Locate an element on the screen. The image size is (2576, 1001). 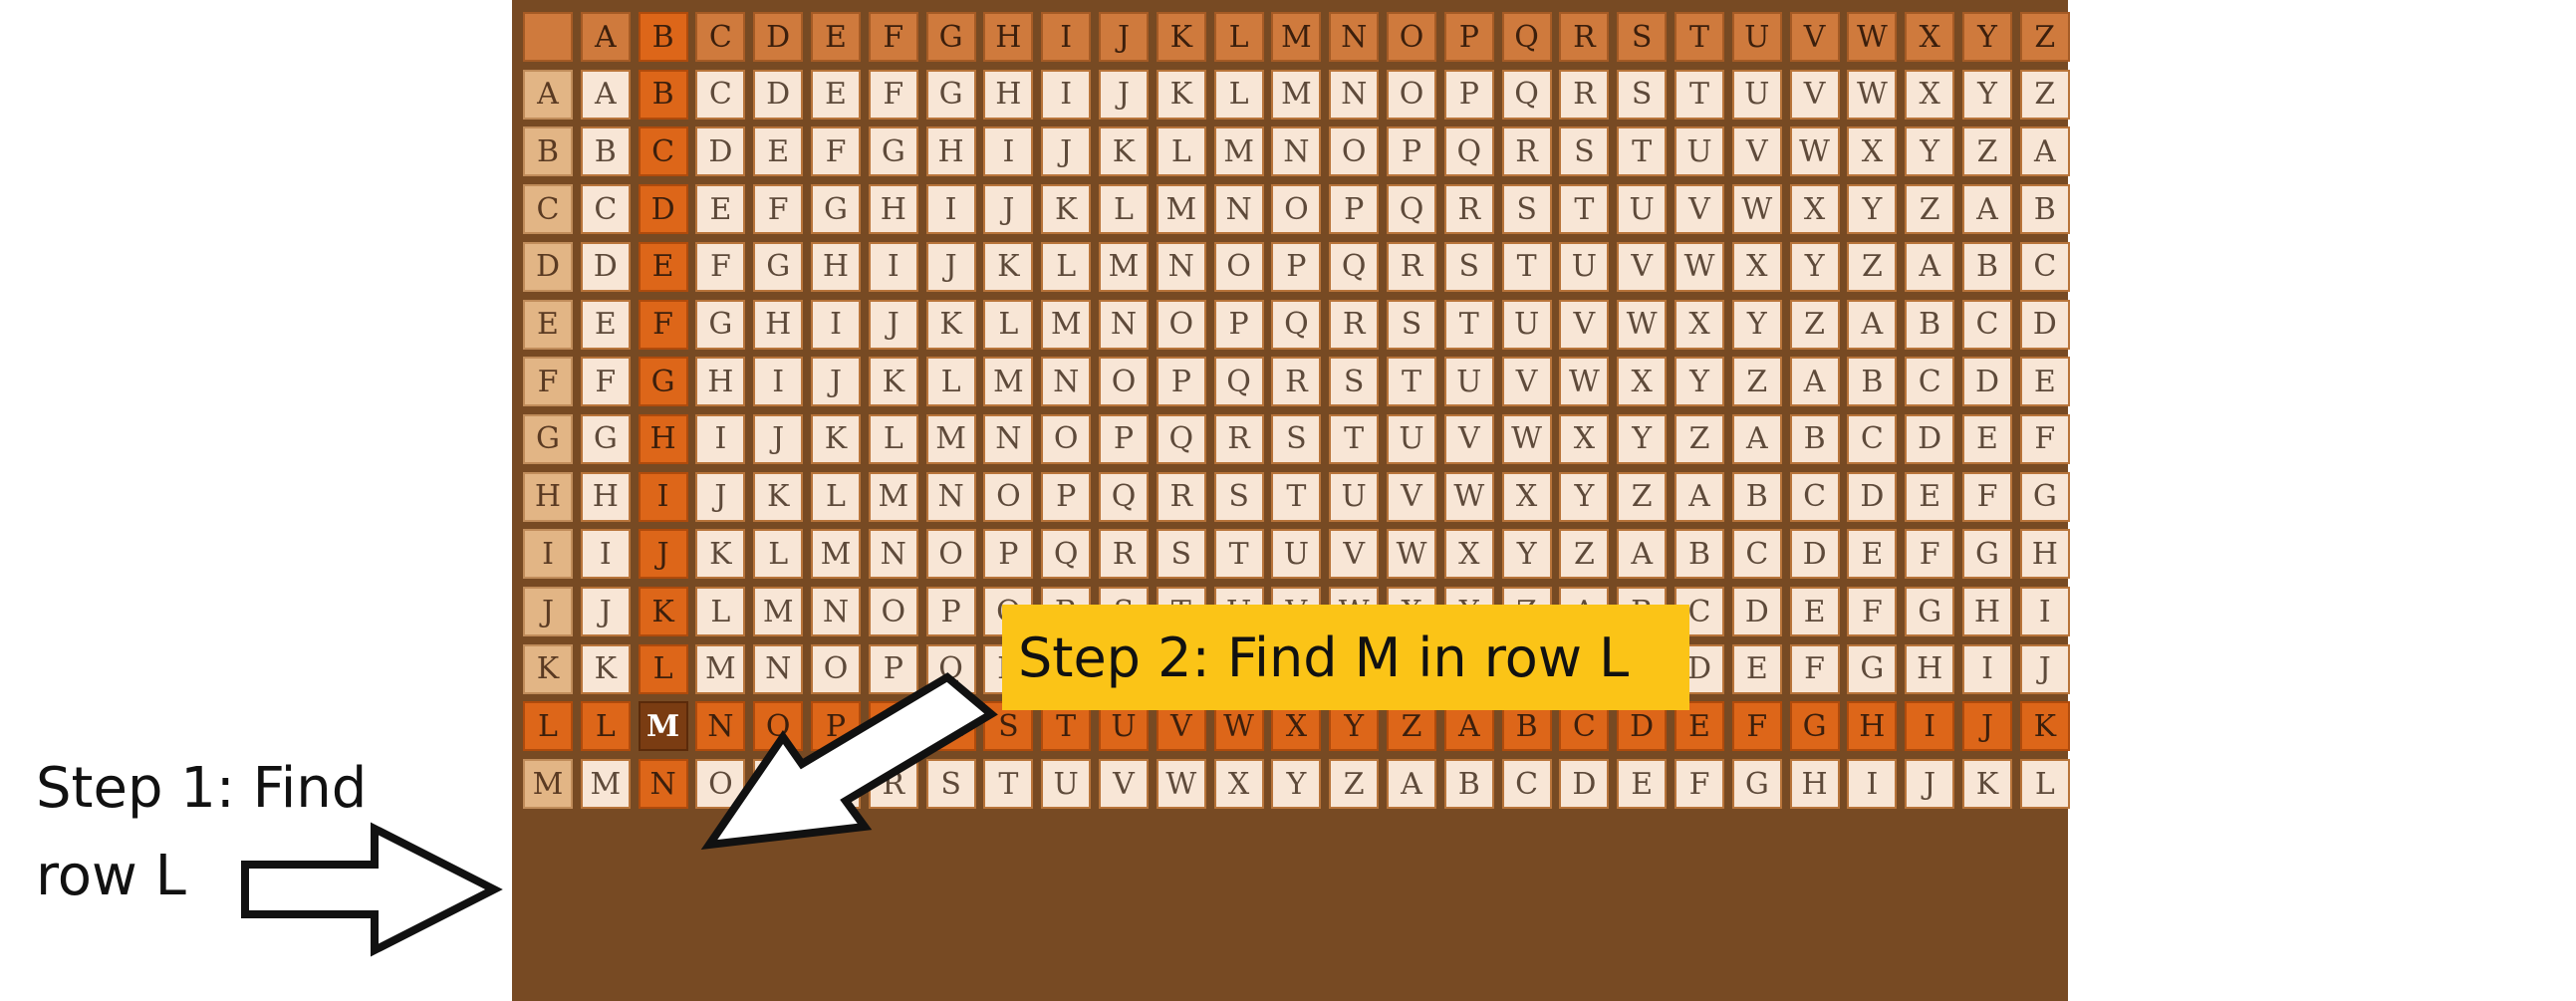
step1-arrow is located at coordinates (372, 889).